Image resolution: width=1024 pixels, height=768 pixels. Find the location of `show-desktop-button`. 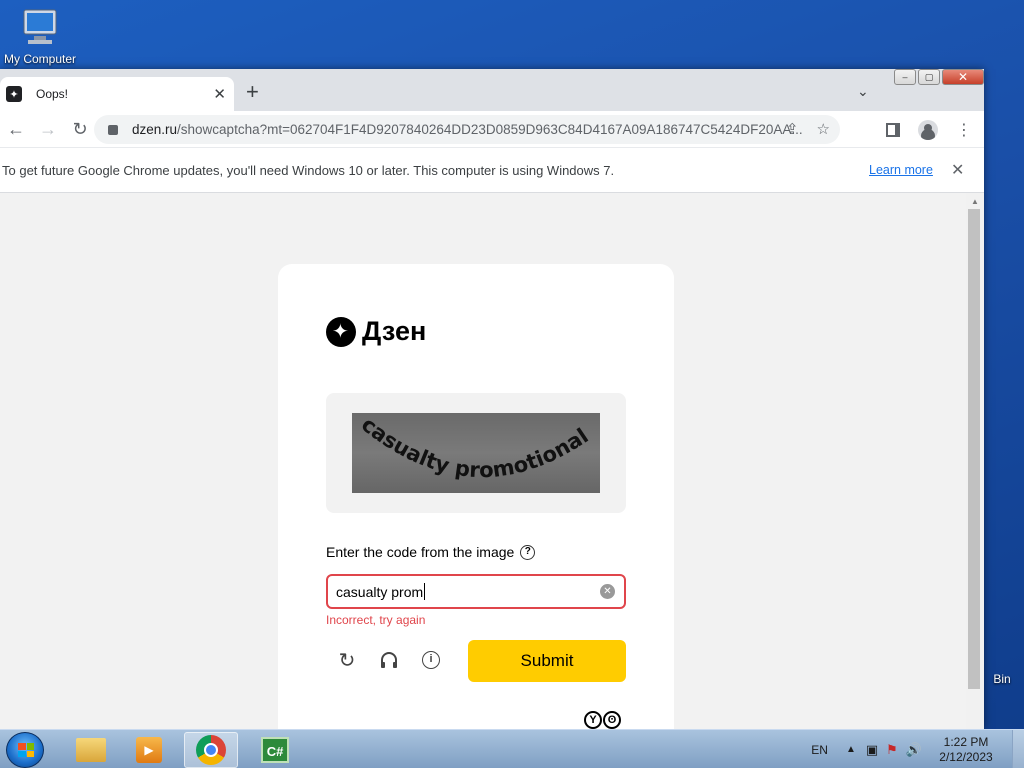

show-desktop-button is located at coordinates (1018, 749).